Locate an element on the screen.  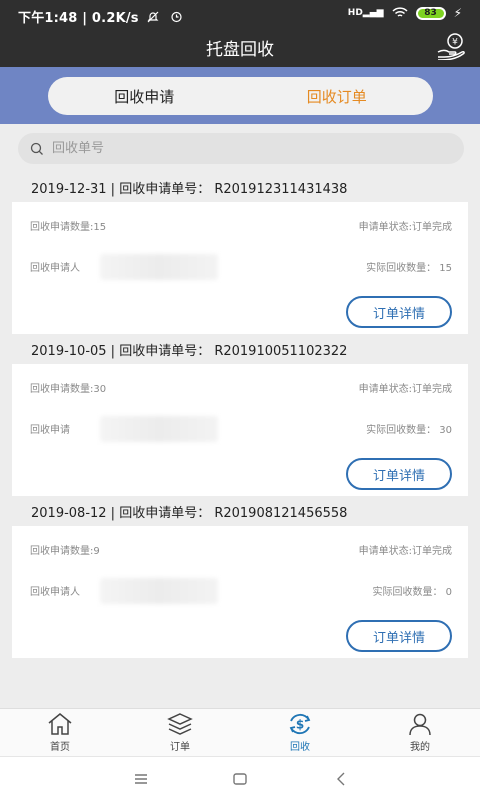
status-icons: HD▂▄▆ 83 ⚡ is located at coordinates (405, 13).